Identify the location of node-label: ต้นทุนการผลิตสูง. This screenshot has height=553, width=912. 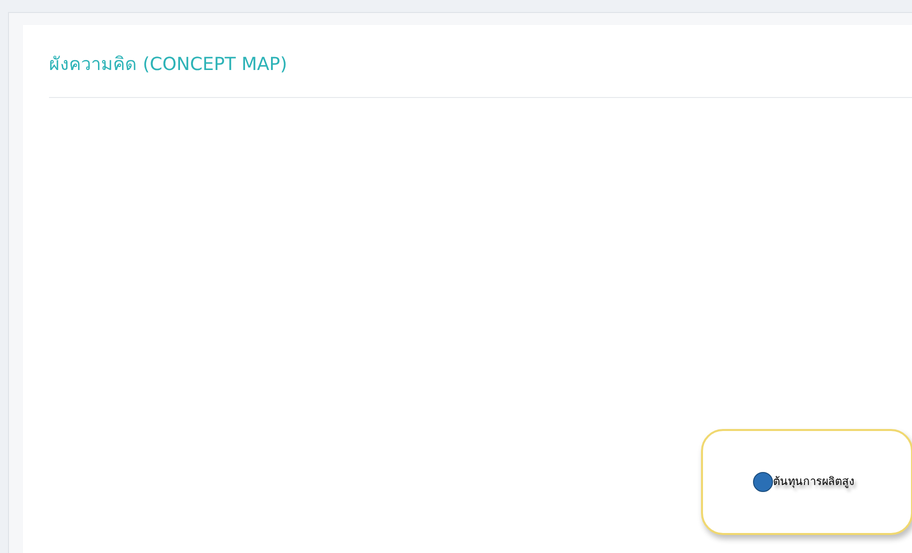
(813, 482).